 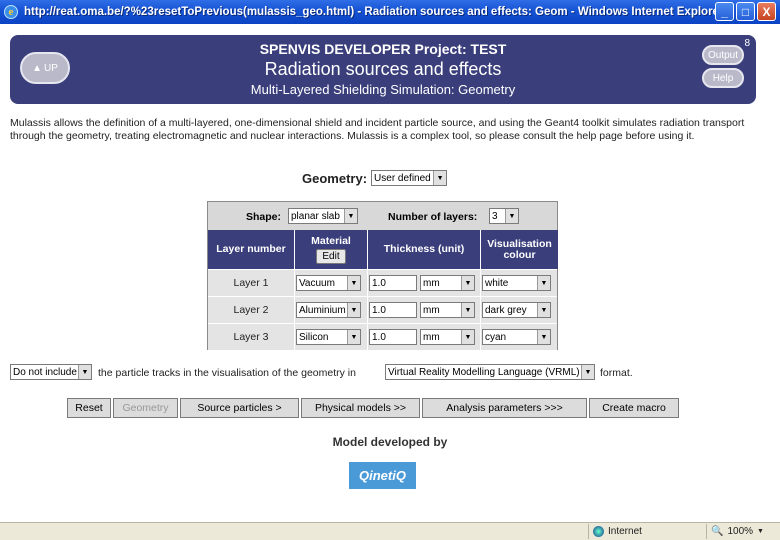 What do you see at coordinates (251, 283) in the screenshot?
I see `layer-name: Layer 1` at bounding box center [251, 283].